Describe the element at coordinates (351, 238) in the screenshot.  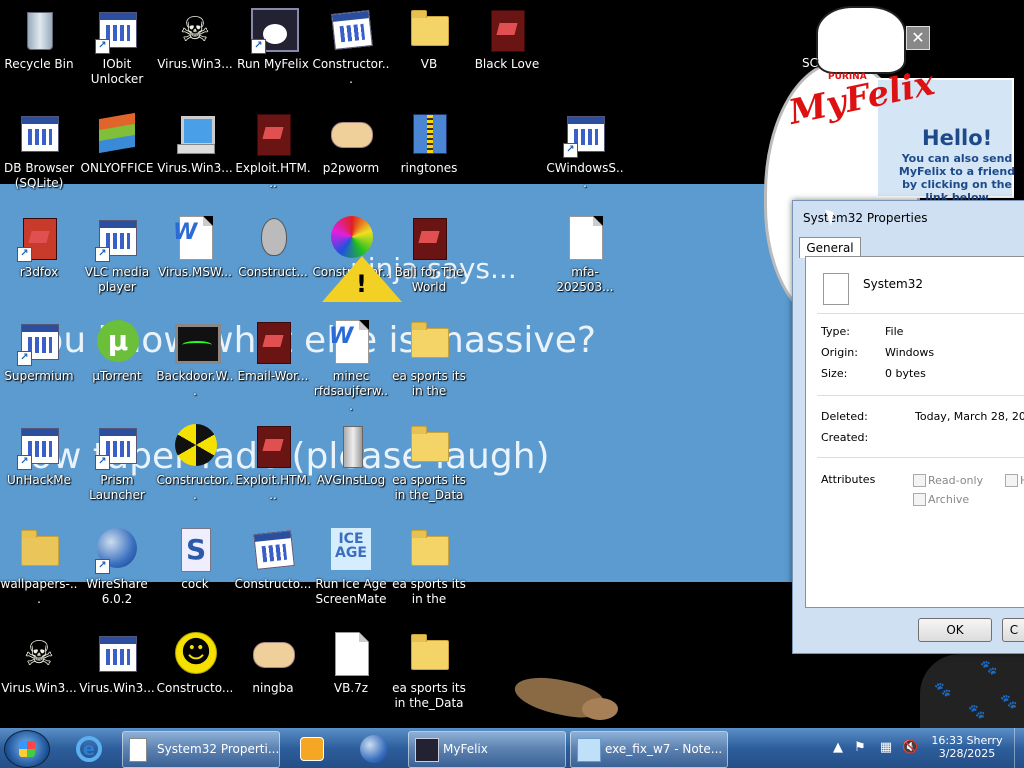
I see `spiral-icon` at that location.